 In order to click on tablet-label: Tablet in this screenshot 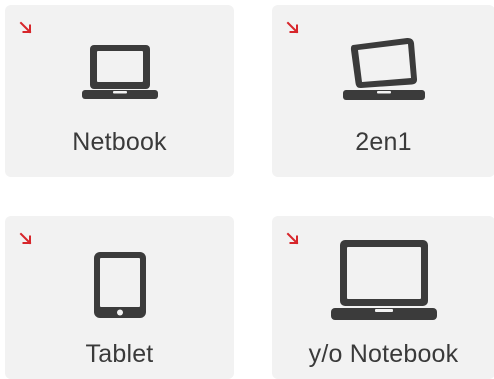, I will do `click(119, 354)`.